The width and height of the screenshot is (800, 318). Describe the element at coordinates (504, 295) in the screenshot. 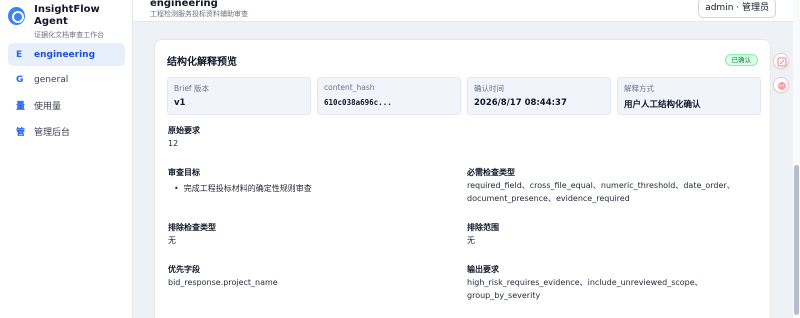

I see `field-value: group_by_severity` at that location.